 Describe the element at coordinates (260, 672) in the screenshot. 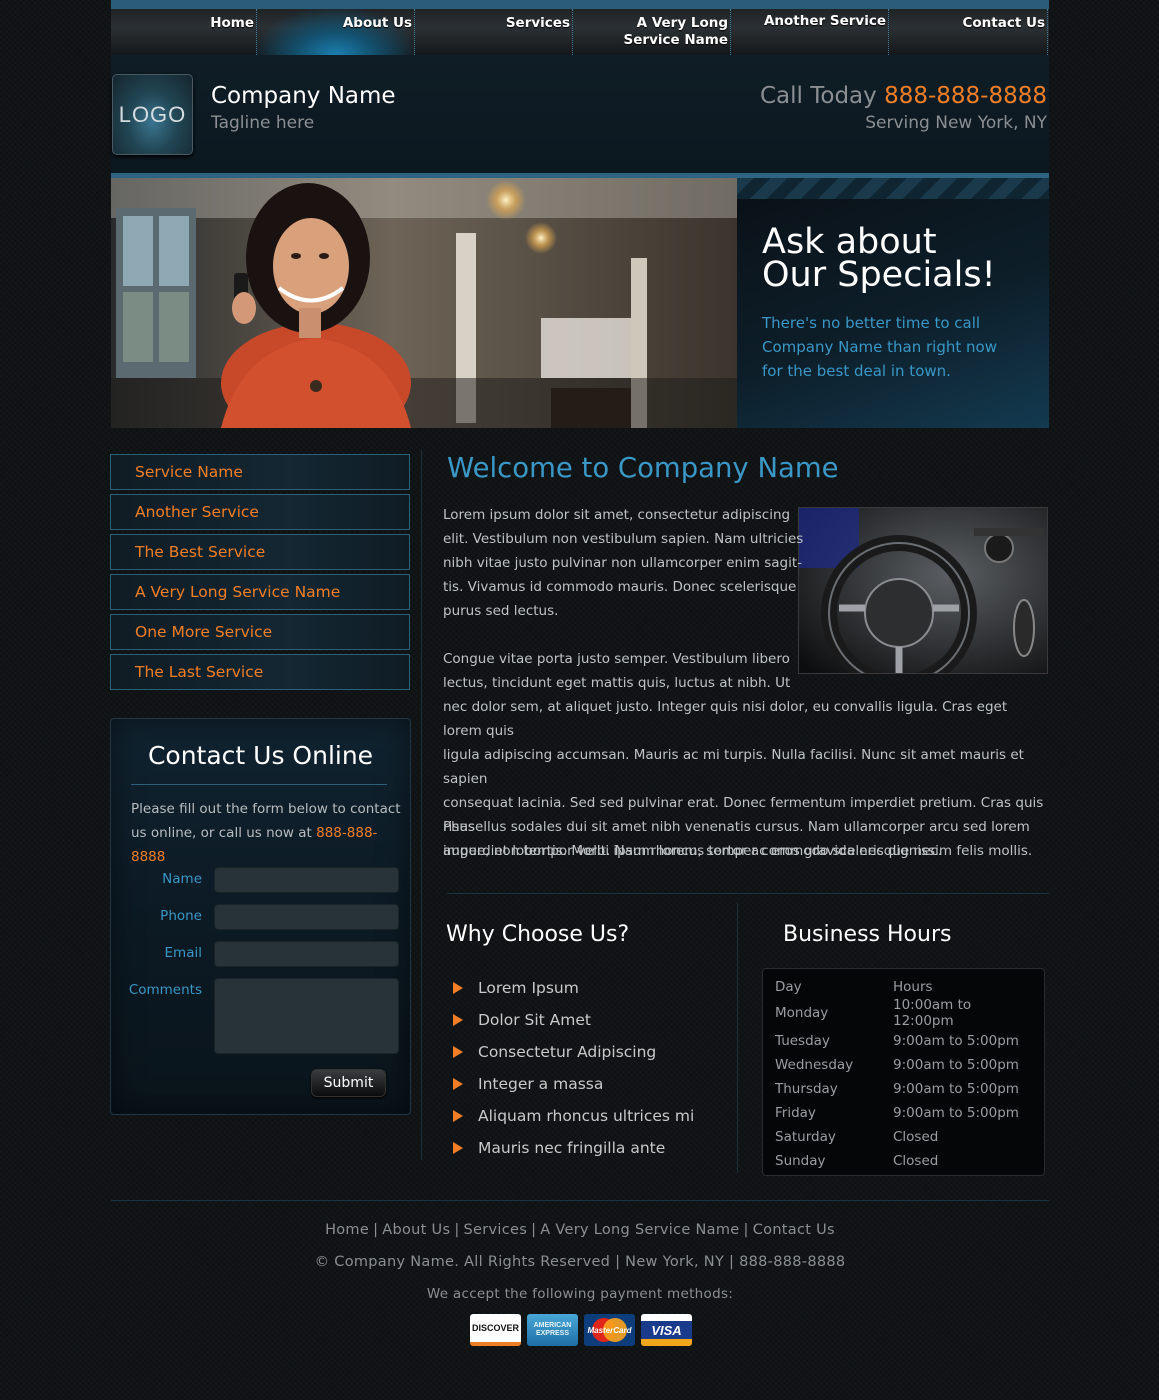

I see `service-link-last-service: The Last Service` at that location.